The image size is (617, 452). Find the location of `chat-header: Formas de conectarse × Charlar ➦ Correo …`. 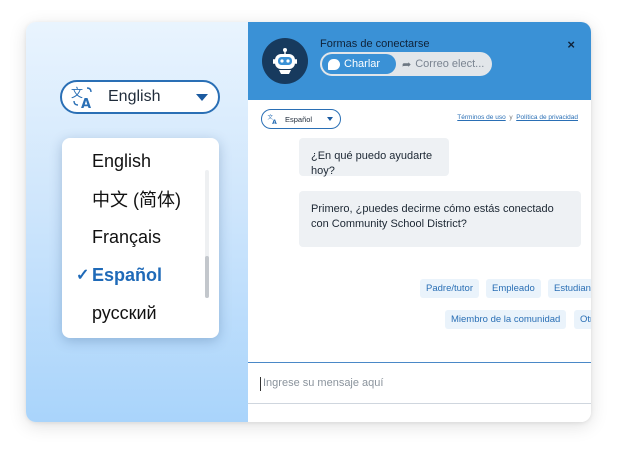

chat-header: Formas de conectarse × Charlar ➦ Correo … is located at coordinates (419, 61).